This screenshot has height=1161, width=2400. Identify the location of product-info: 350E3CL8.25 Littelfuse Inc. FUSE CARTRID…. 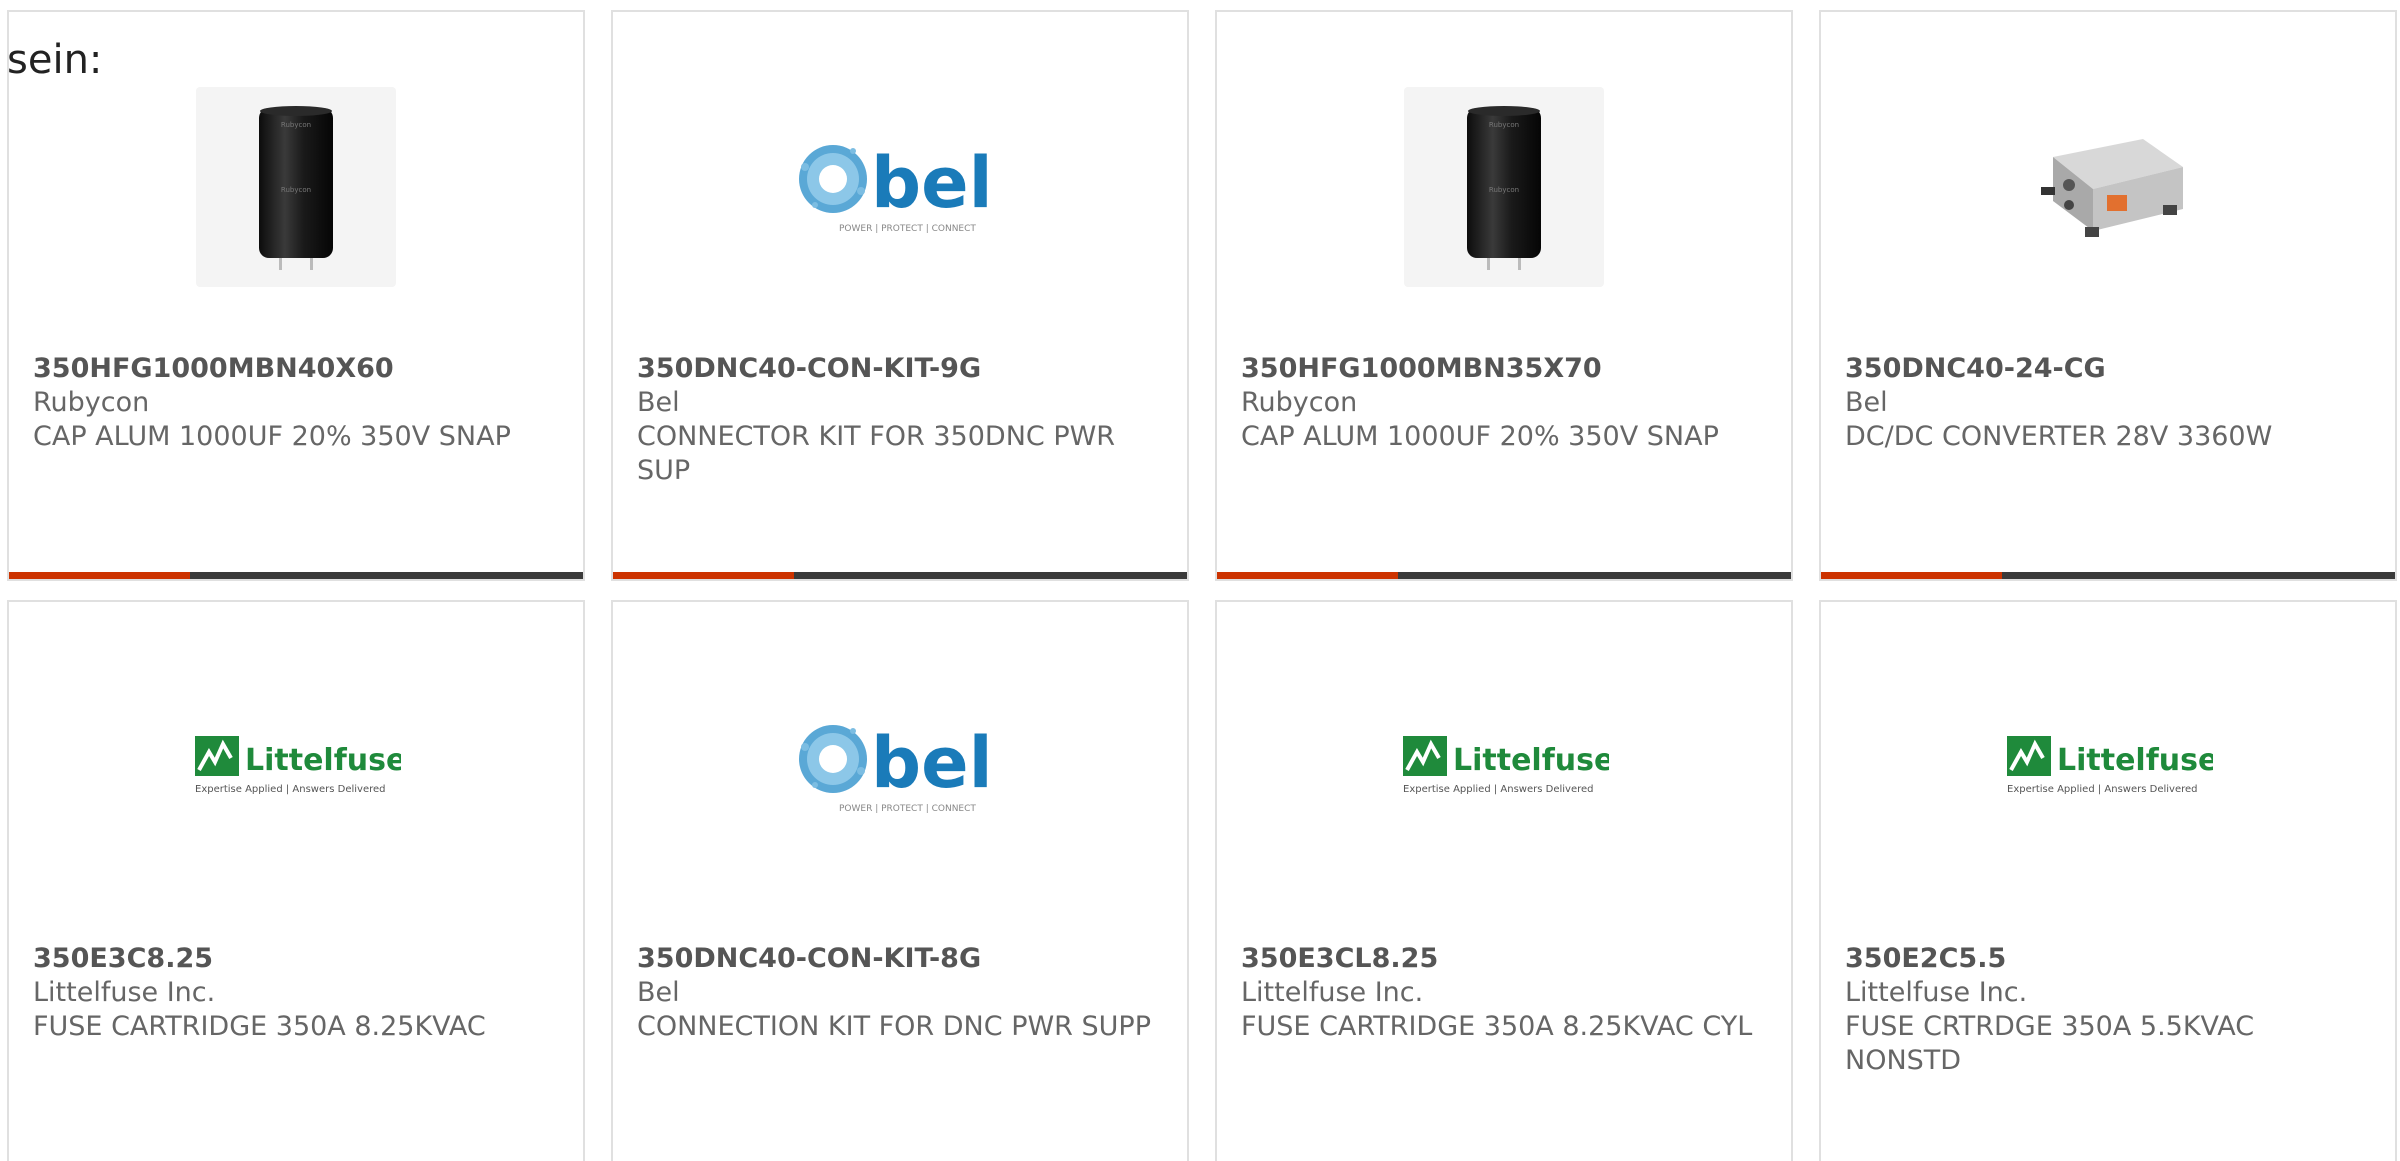
(1504, 993).